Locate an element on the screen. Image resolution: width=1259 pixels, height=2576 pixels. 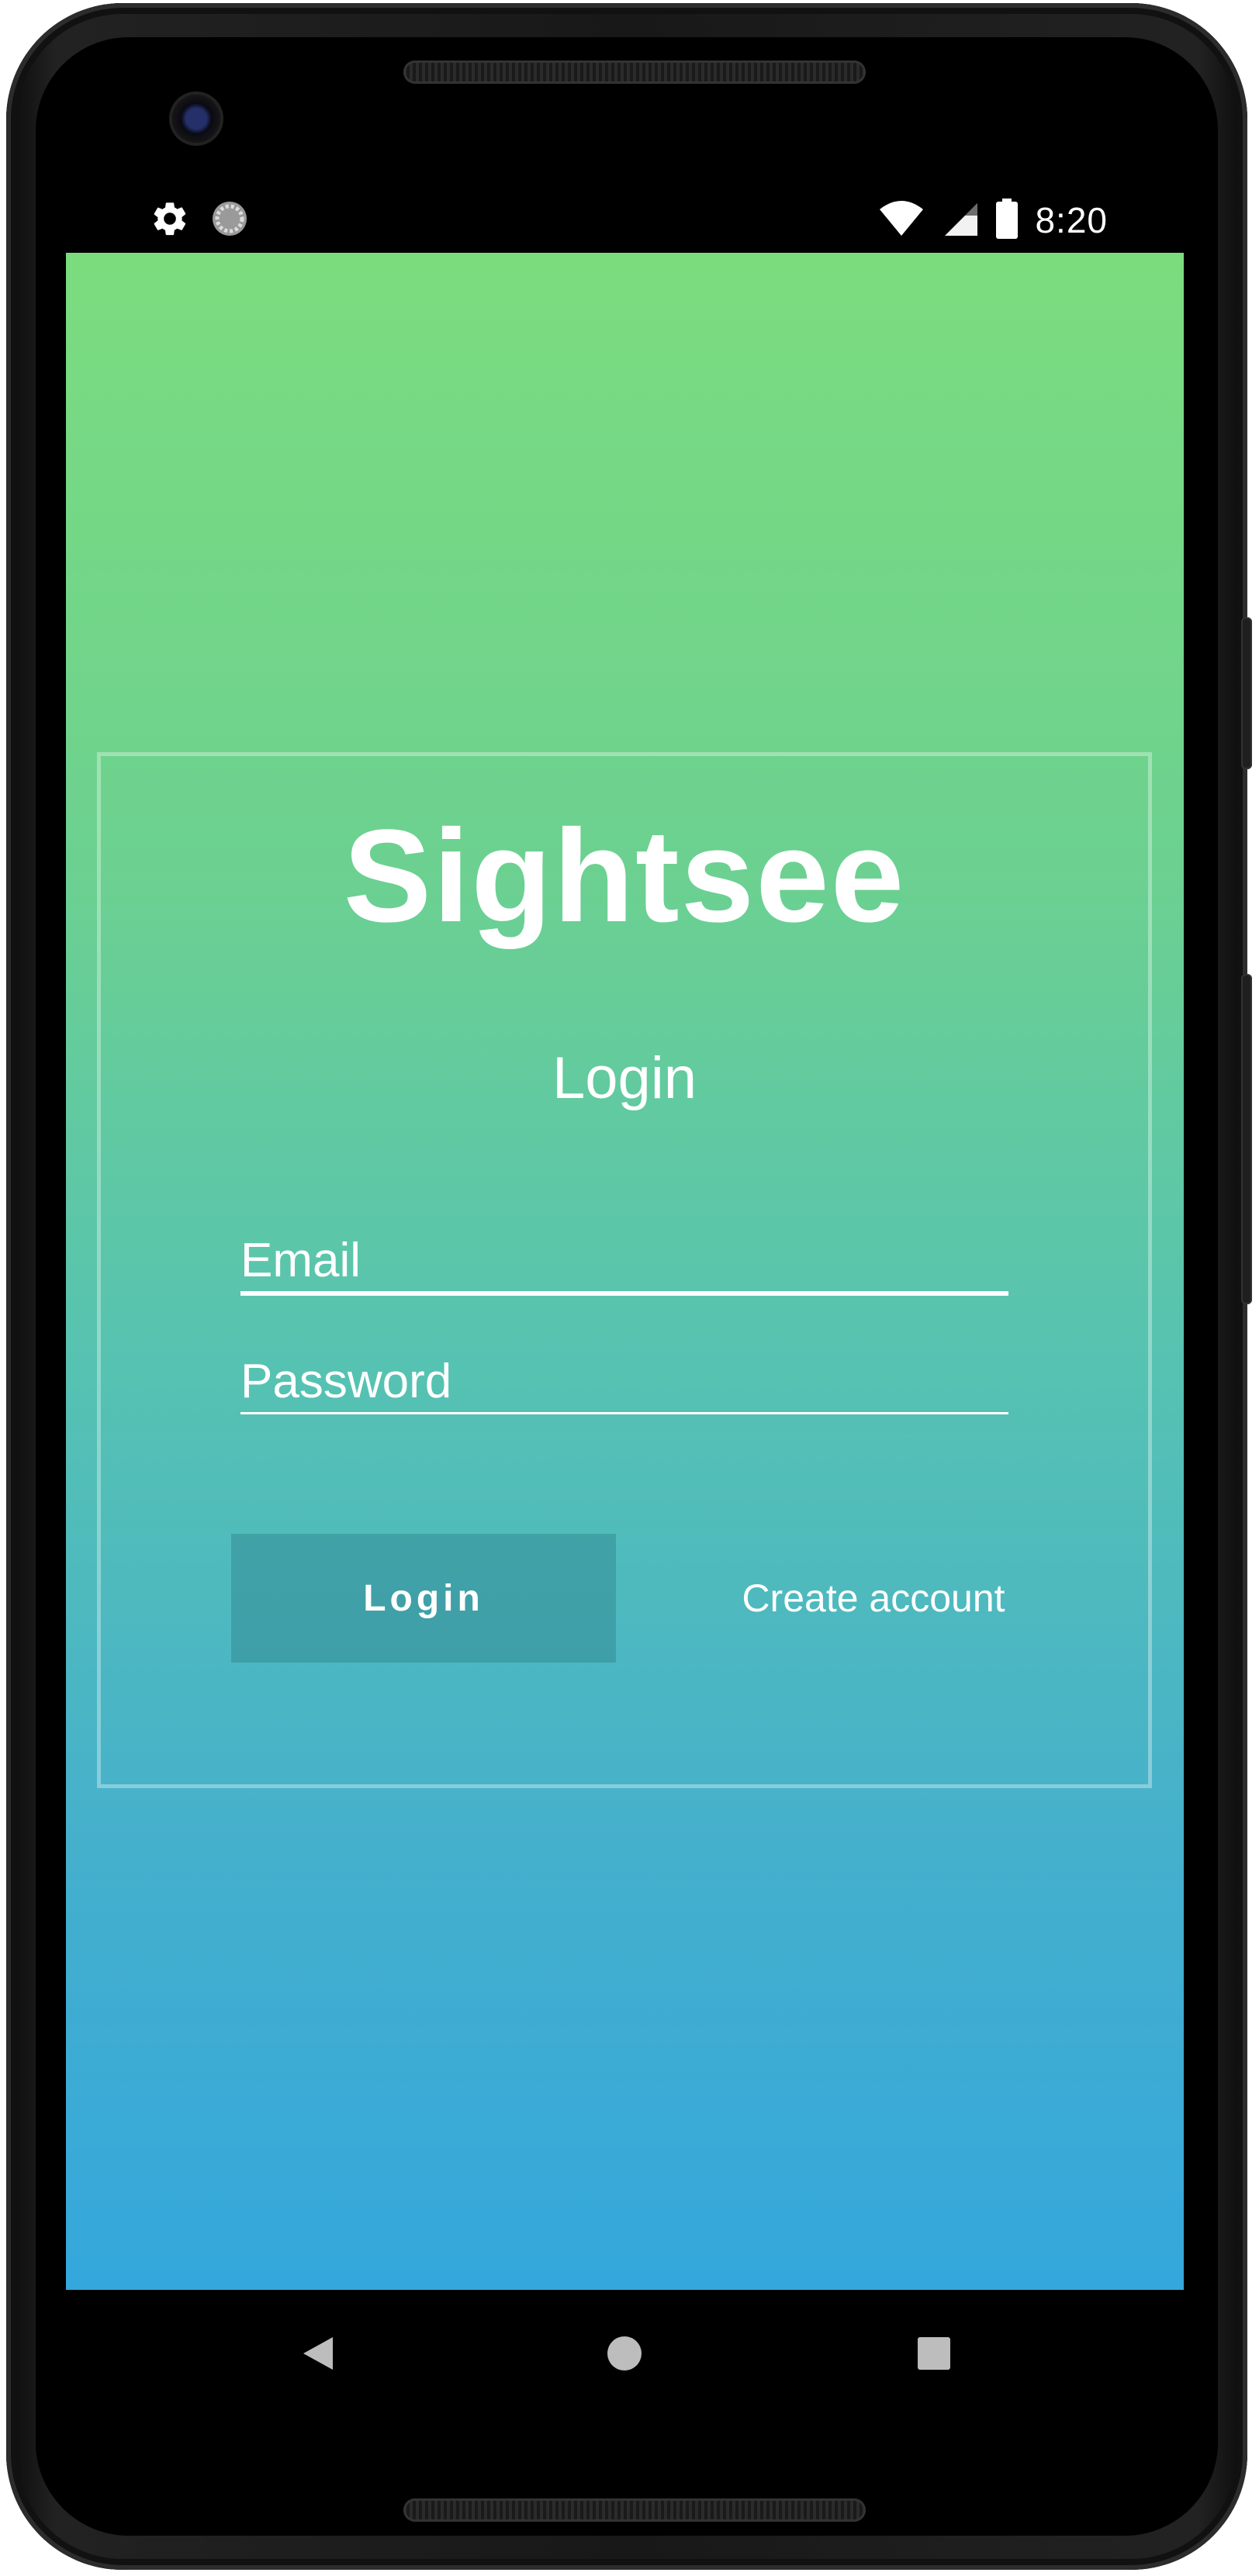
battery-icon is located at coordinates (1008, 220).